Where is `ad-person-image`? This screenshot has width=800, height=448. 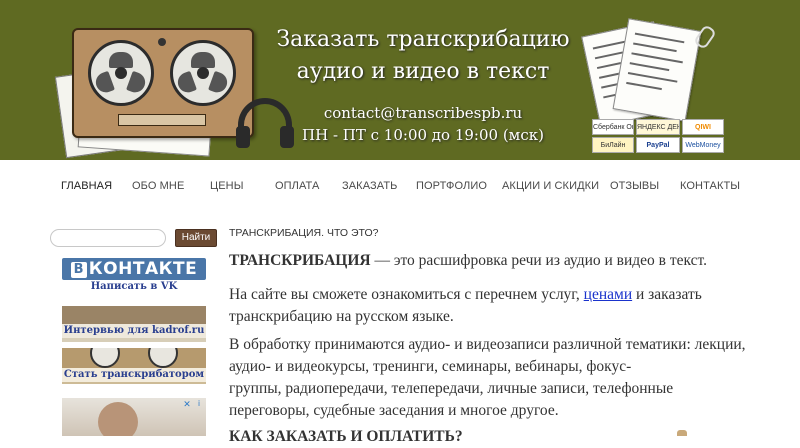 ad-person-image is located at coordinates (118, 419).